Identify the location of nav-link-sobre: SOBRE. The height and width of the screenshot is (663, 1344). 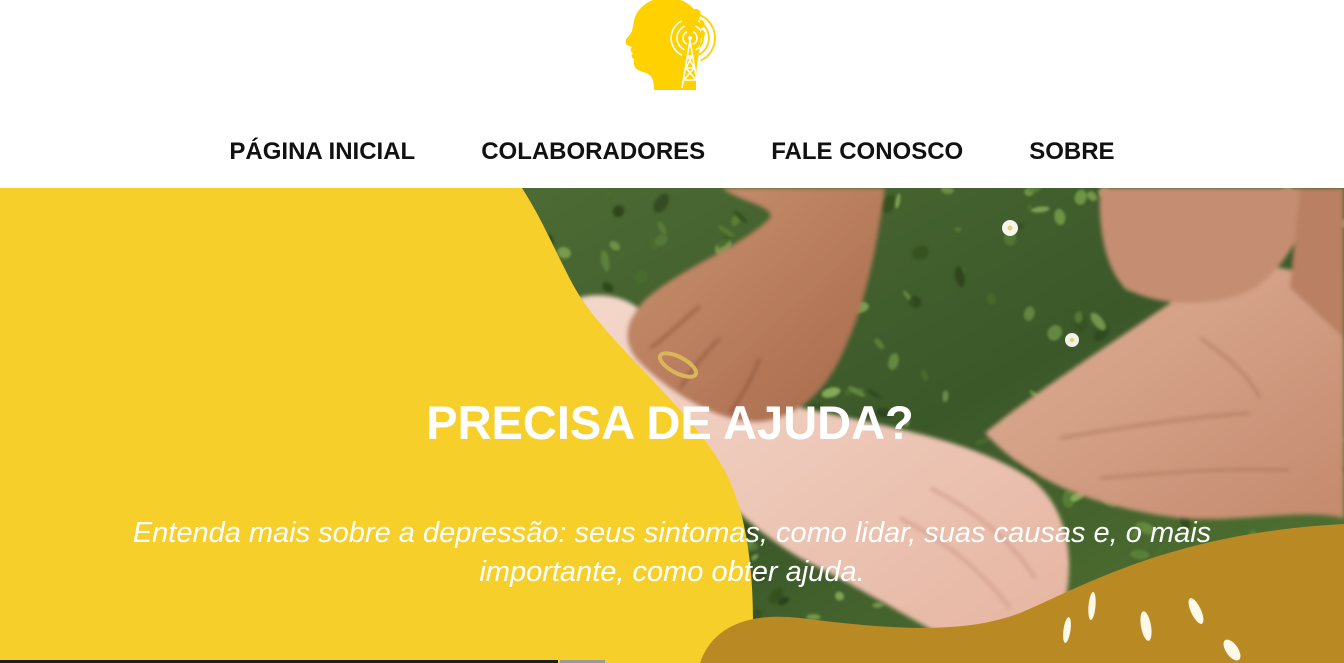
(1071, 152).